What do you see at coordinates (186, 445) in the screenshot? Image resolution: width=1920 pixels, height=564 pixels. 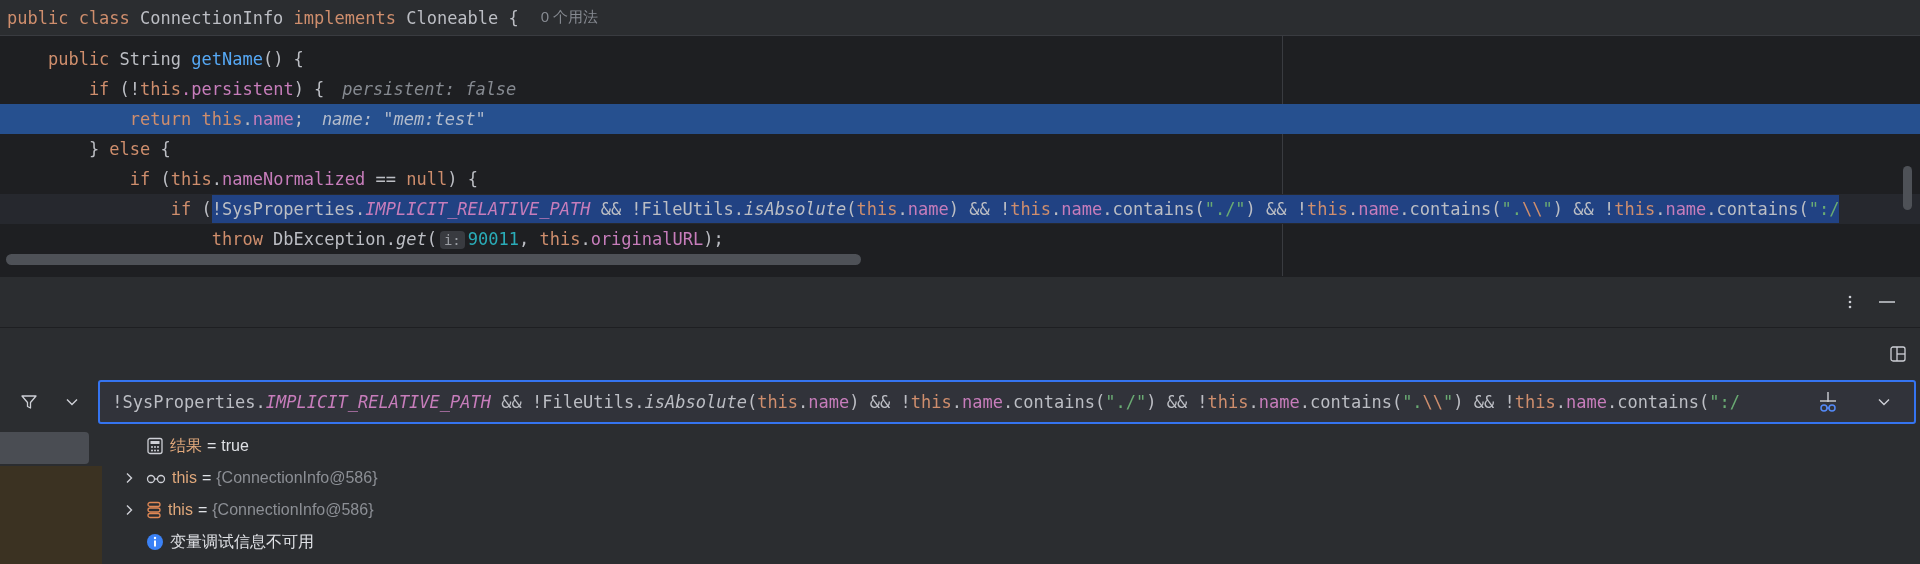 I see `variable-name: 结果` at bounding box center [186, 445].